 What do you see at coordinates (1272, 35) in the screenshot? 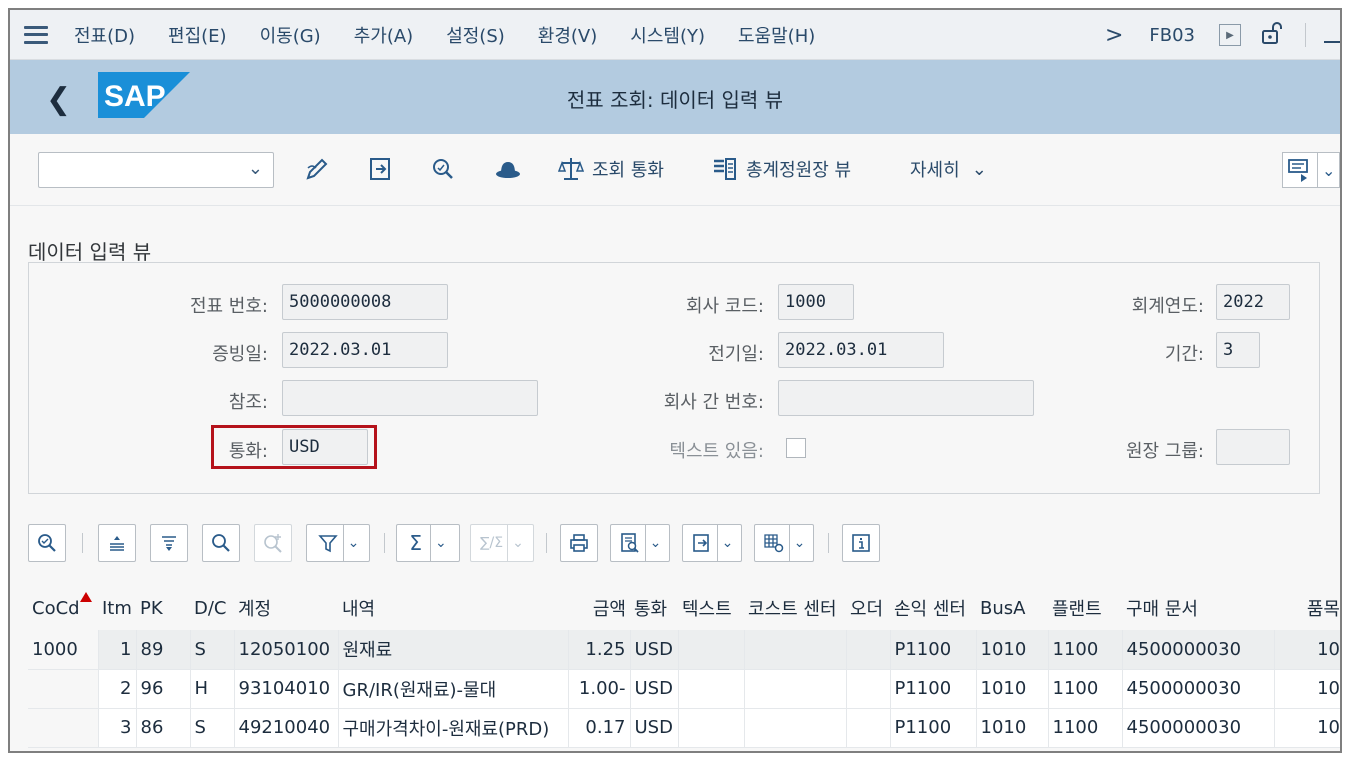
I see `unlock-icon` at bounding box center [1272, 35].